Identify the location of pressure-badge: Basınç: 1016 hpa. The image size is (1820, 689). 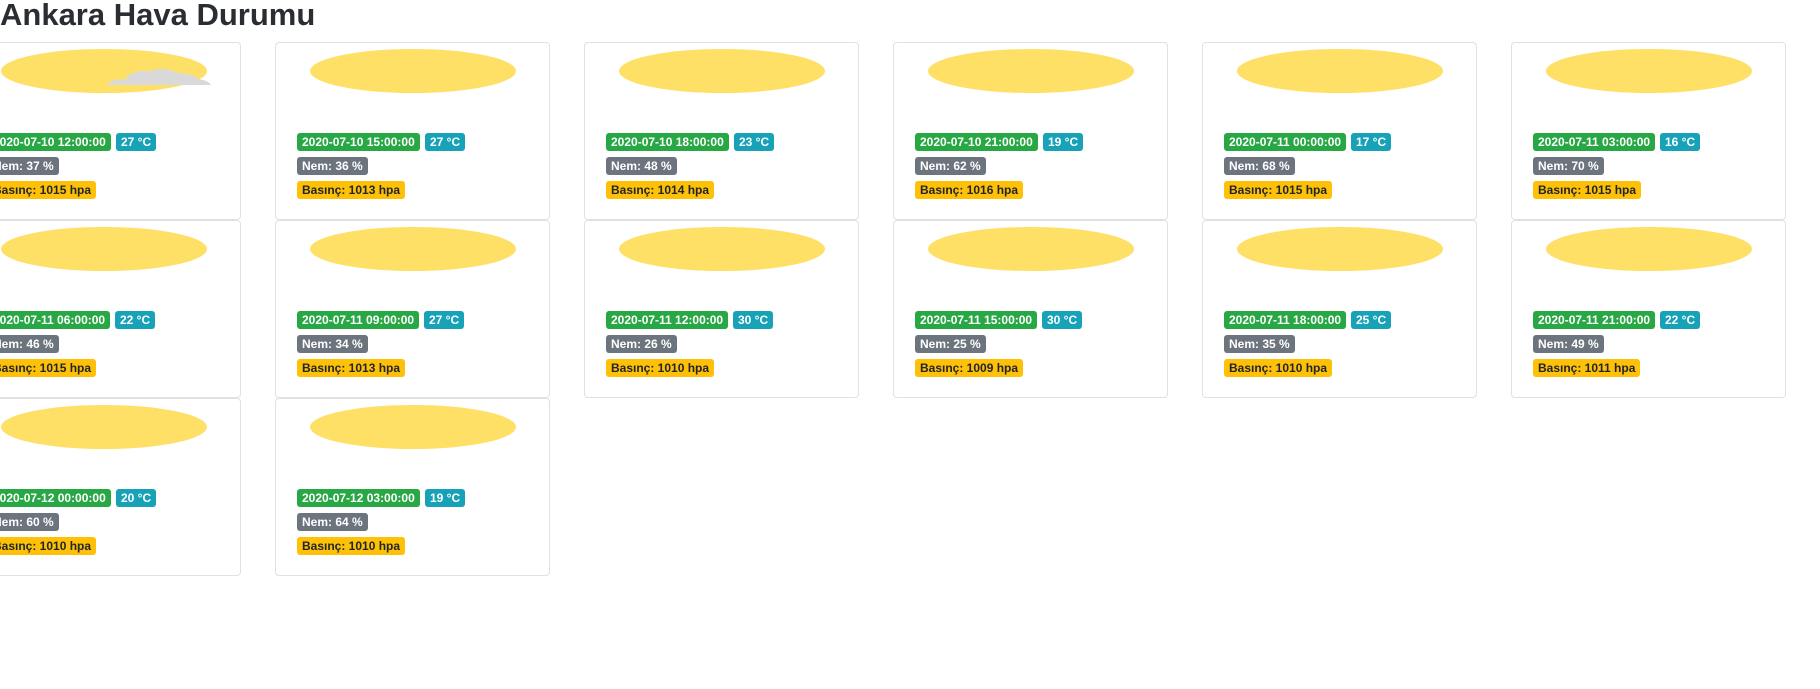
(969, 190).